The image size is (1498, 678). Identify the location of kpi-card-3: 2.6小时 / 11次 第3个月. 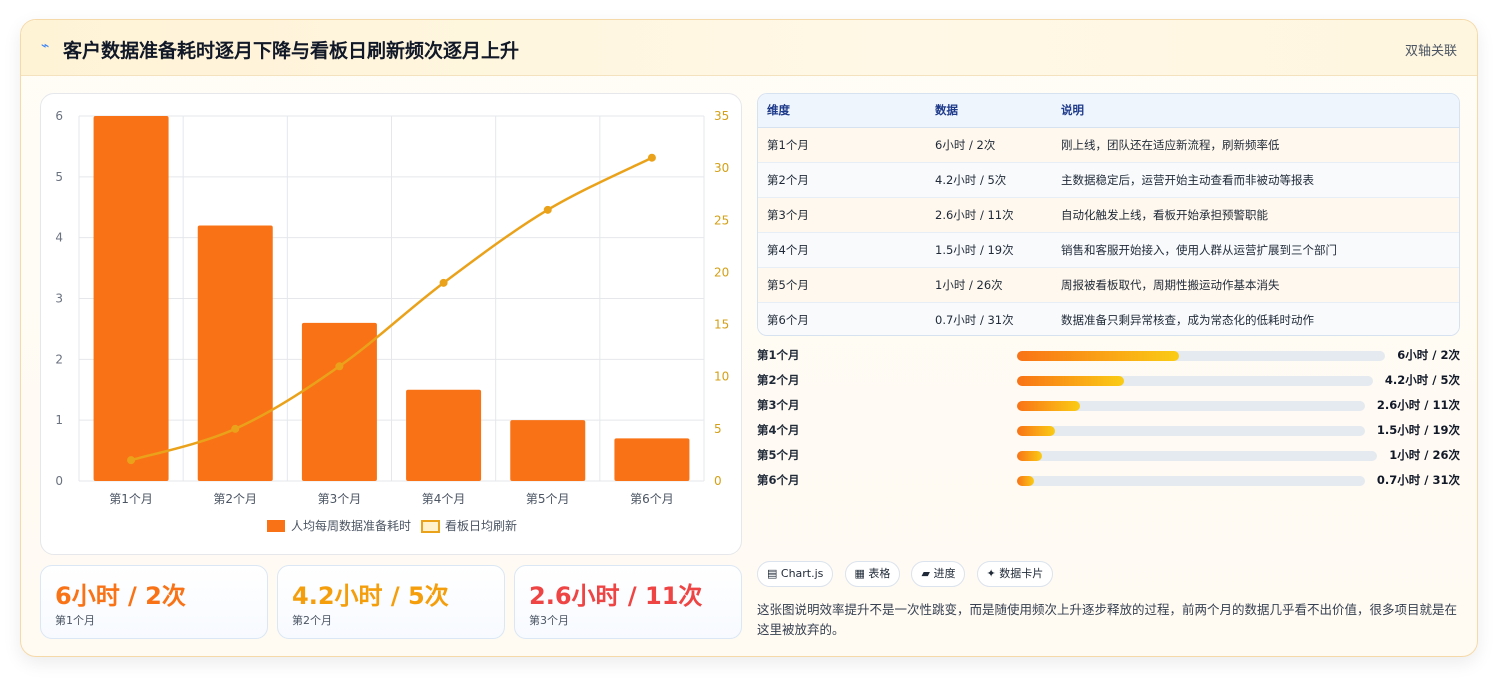
(628, 602).